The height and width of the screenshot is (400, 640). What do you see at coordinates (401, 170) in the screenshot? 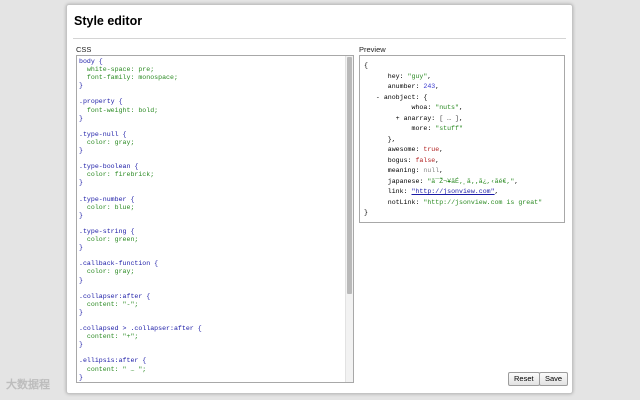
I see `property-key: meaning` at bounding box center [401, 170].